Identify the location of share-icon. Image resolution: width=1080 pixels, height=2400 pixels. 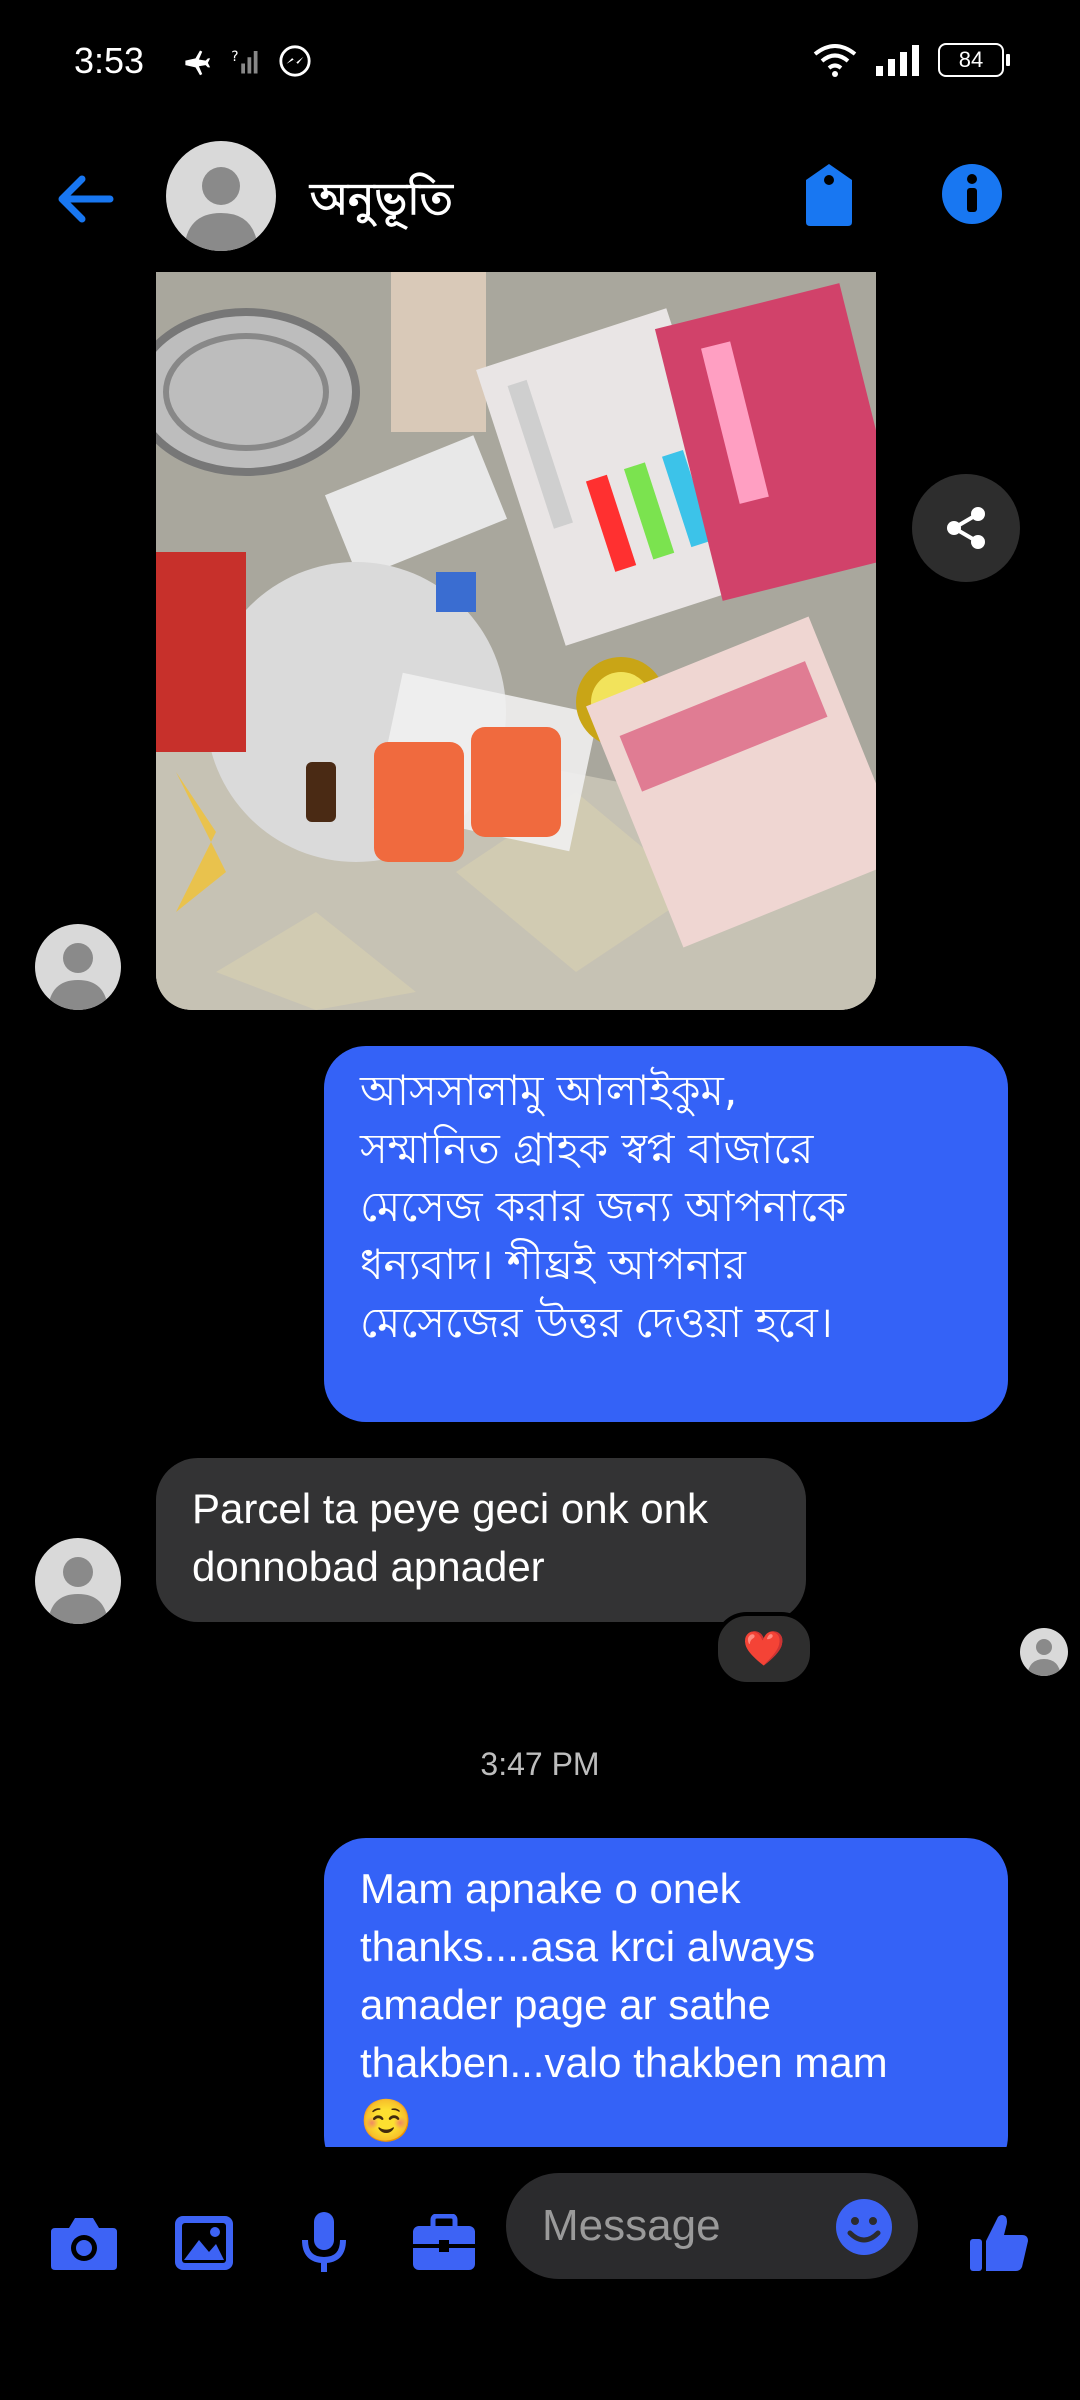
(966, 528).